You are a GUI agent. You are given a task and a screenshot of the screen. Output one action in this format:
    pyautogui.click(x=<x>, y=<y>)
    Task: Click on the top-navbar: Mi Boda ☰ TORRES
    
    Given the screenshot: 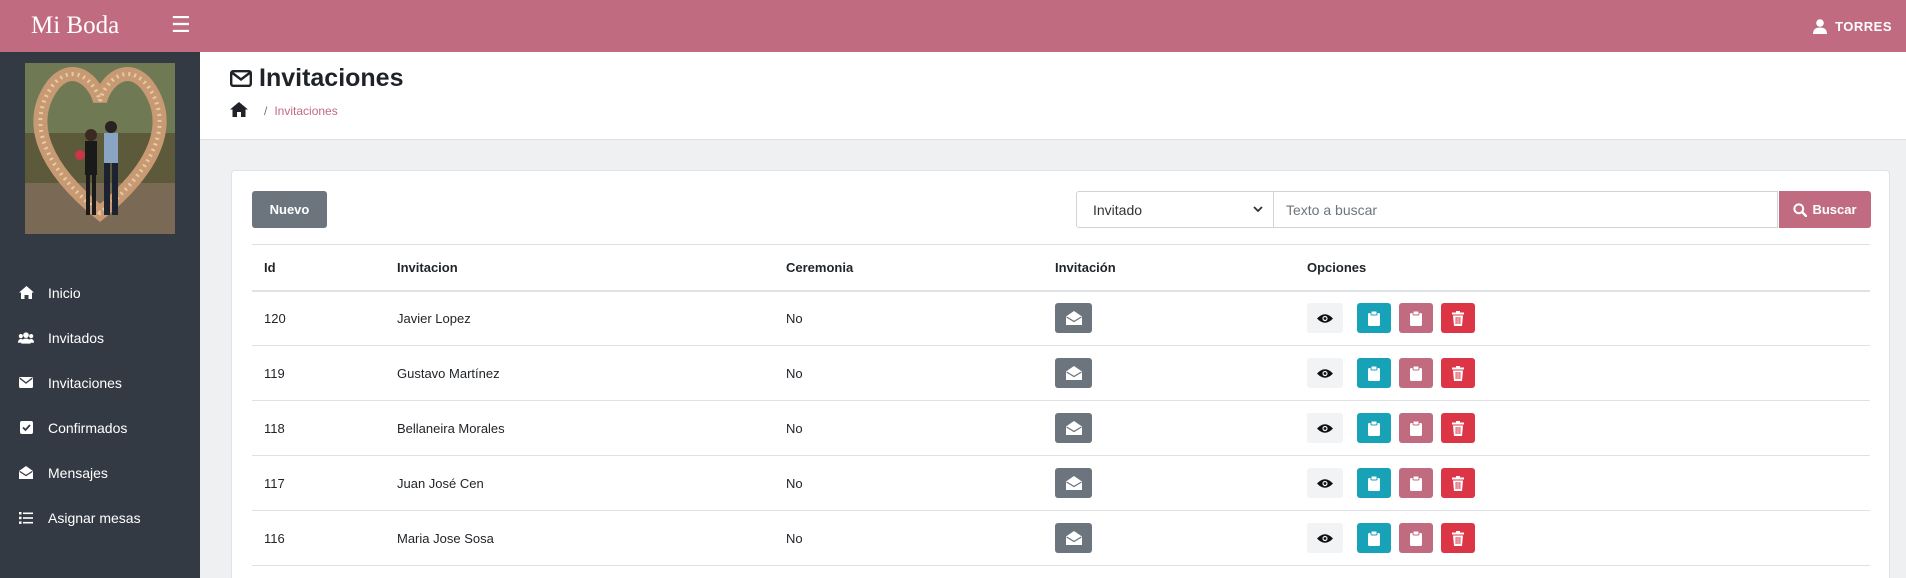 What is the action you would take?
    pyautogui.click(x=953, y=26)
    